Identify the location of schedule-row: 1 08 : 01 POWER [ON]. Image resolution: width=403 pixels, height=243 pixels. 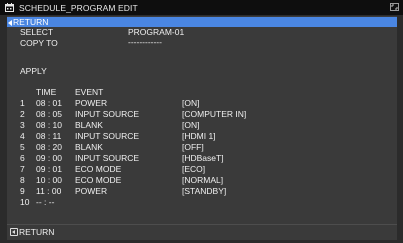
(202, 103).